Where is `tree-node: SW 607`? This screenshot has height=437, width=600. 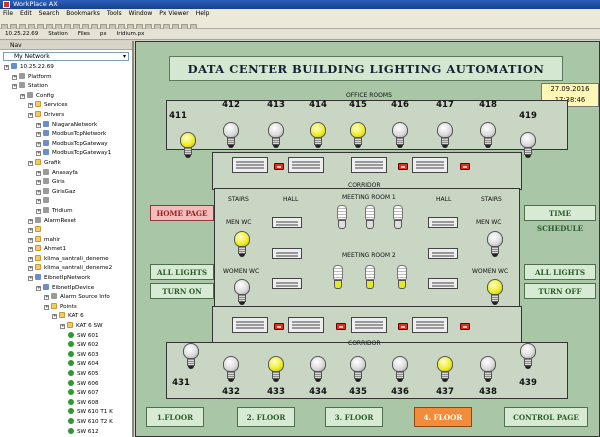 tree-node: SW 607 is located at coordinates (66, 394).